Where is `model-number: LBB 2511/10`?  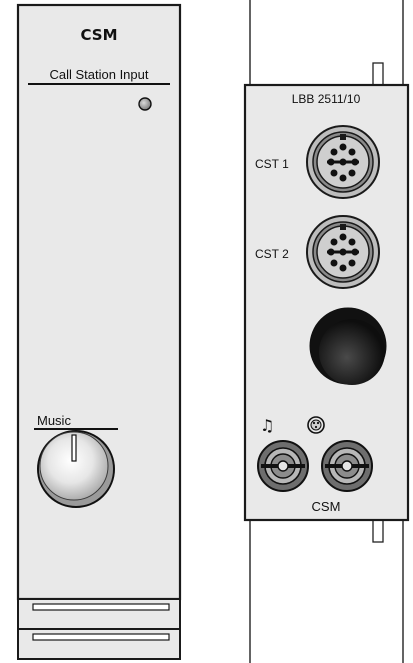
model-number: LBB 2511/10 is located at coordinates (326, 99).